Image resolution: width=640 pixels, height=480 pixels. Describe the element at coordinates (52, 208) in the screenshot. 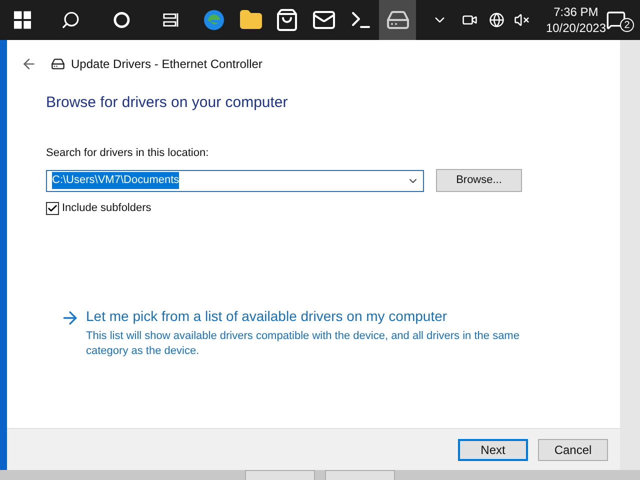

I see `checkbox` at that location.